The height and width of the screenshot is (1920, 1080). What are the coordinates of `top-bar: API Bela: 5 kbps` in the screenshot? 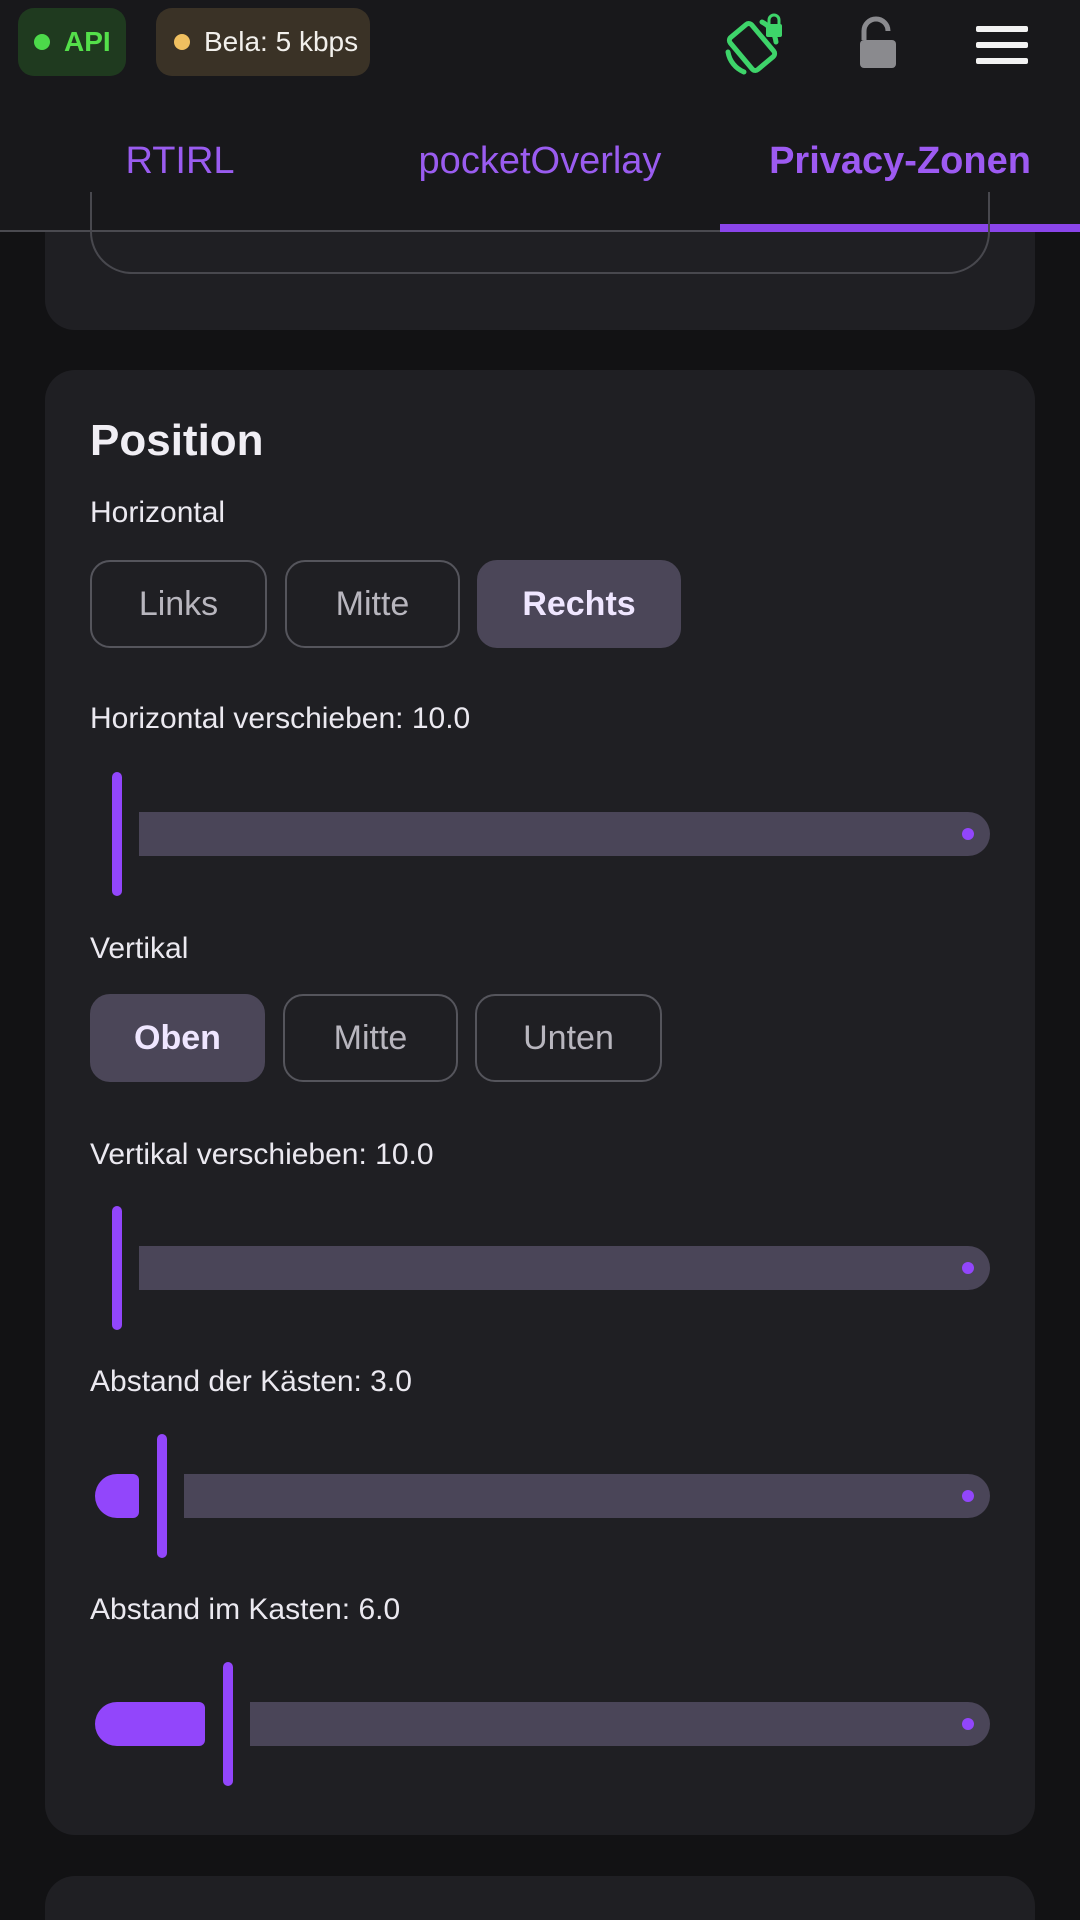 It's located at (540, 45).